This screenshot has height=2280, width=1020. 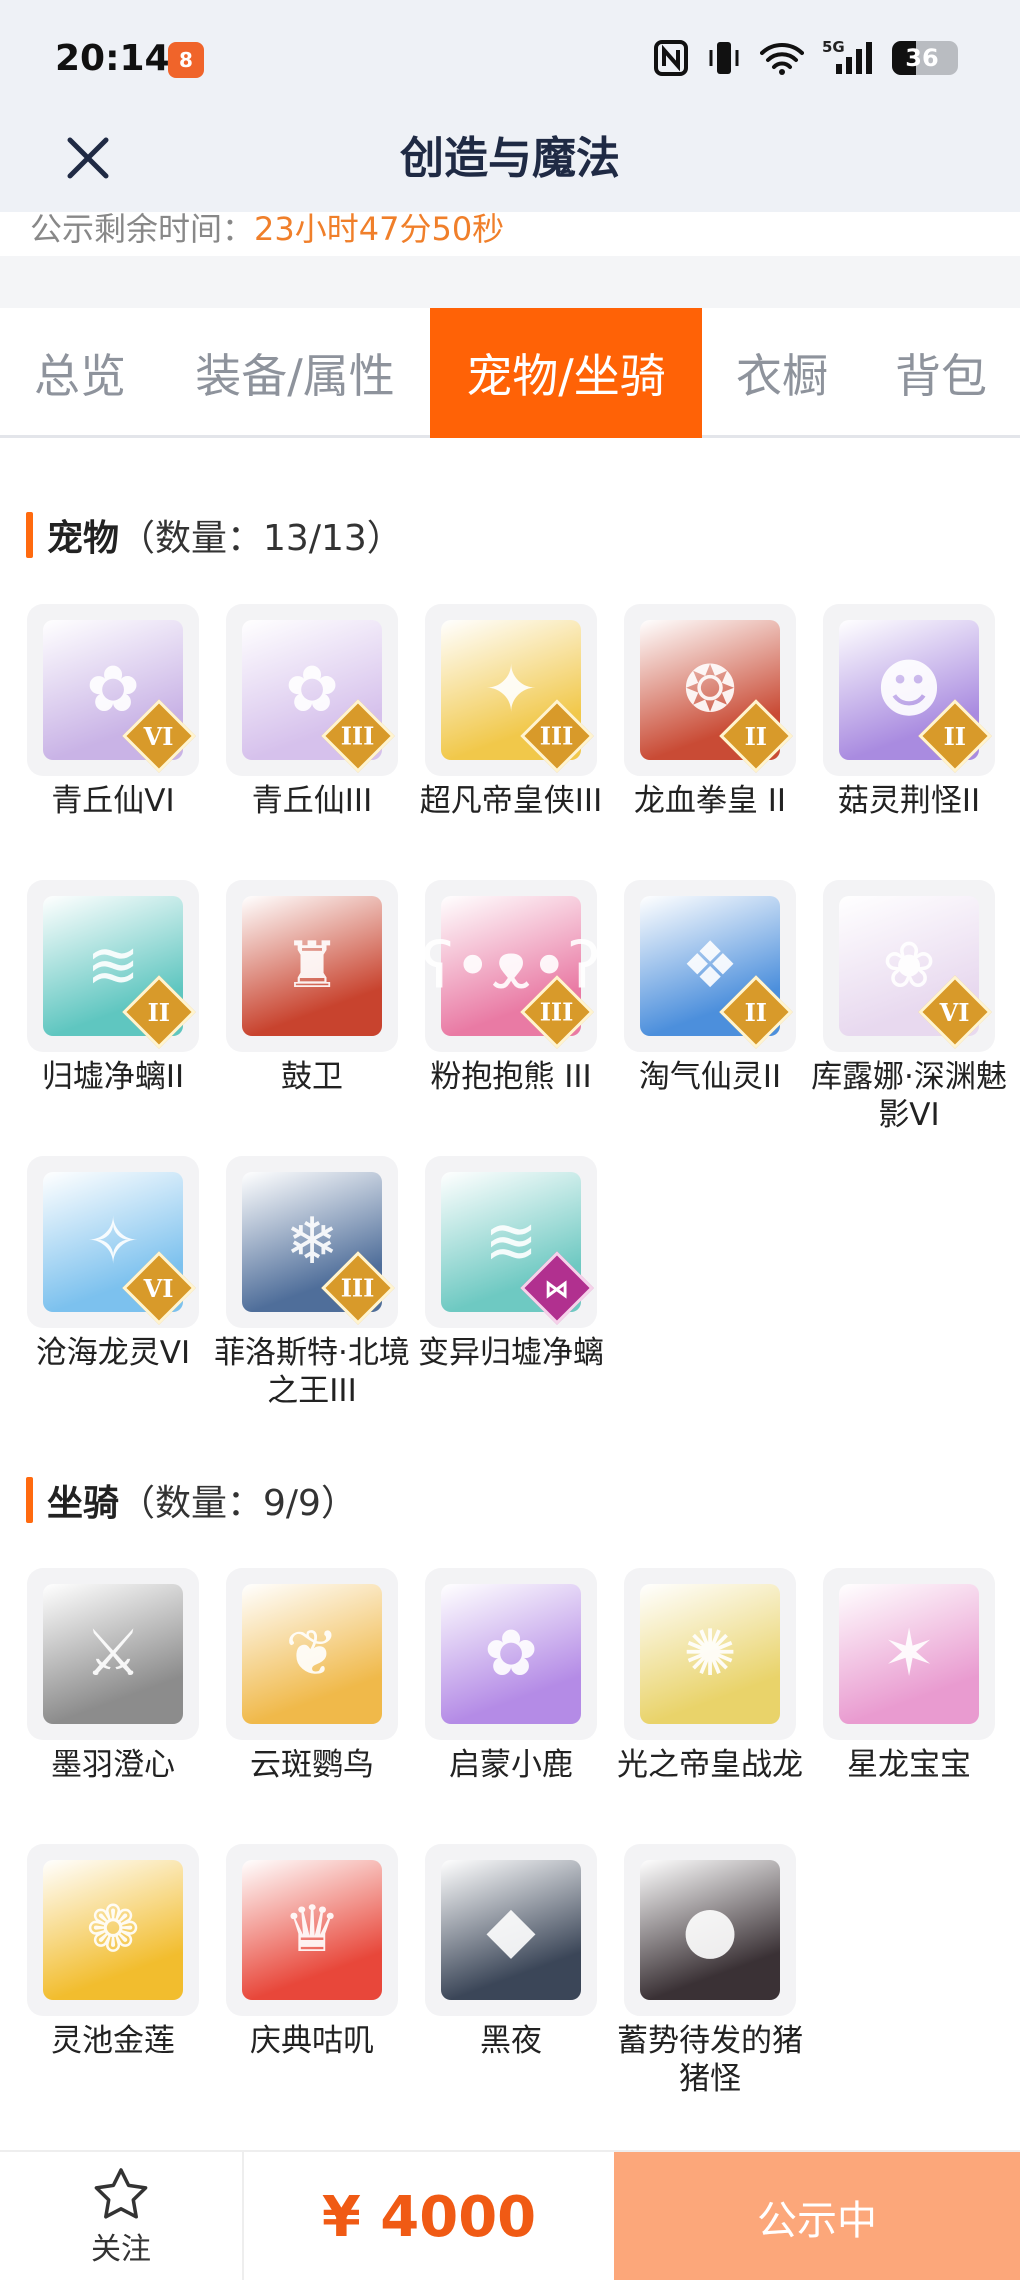 I want to click on item-thumbnail: ❀ VI, so click(x=909, y=966).